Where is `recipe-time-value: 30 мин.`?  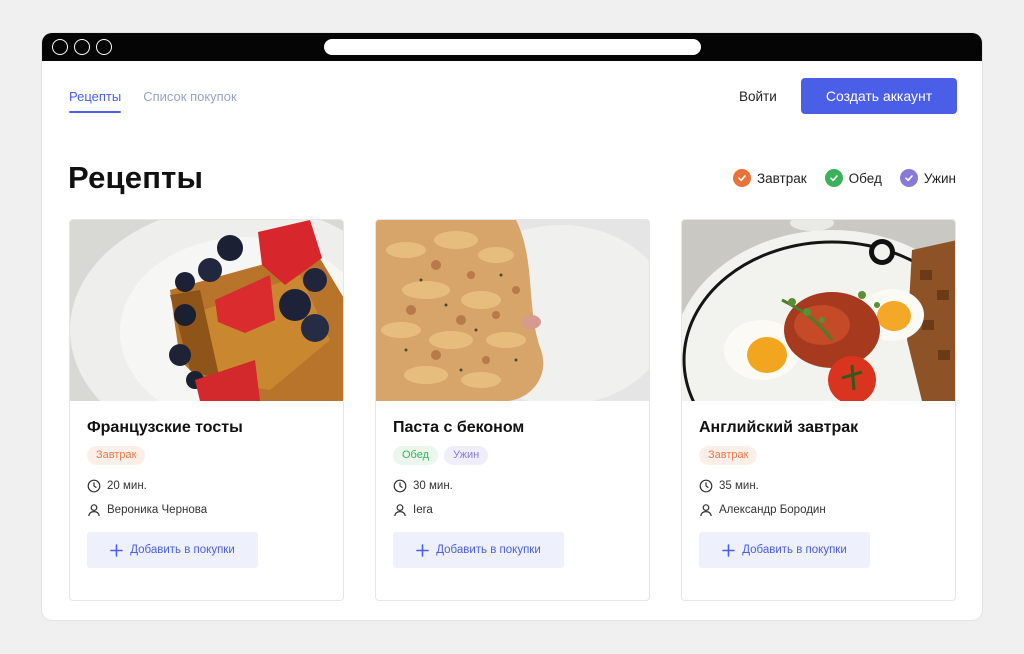 recipe-time-value: 30 мин. is located at coordinates (433, 486).